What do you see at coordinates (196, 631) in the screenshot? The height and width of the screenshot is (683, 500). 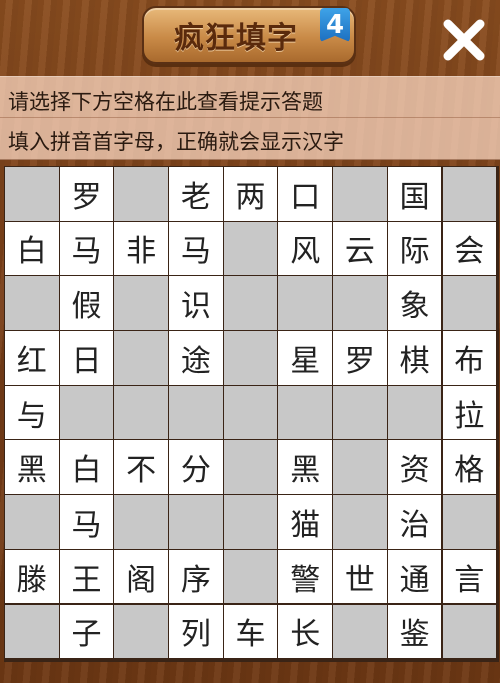 I see `grid-cell: 列` at bounding box center [196, 631].